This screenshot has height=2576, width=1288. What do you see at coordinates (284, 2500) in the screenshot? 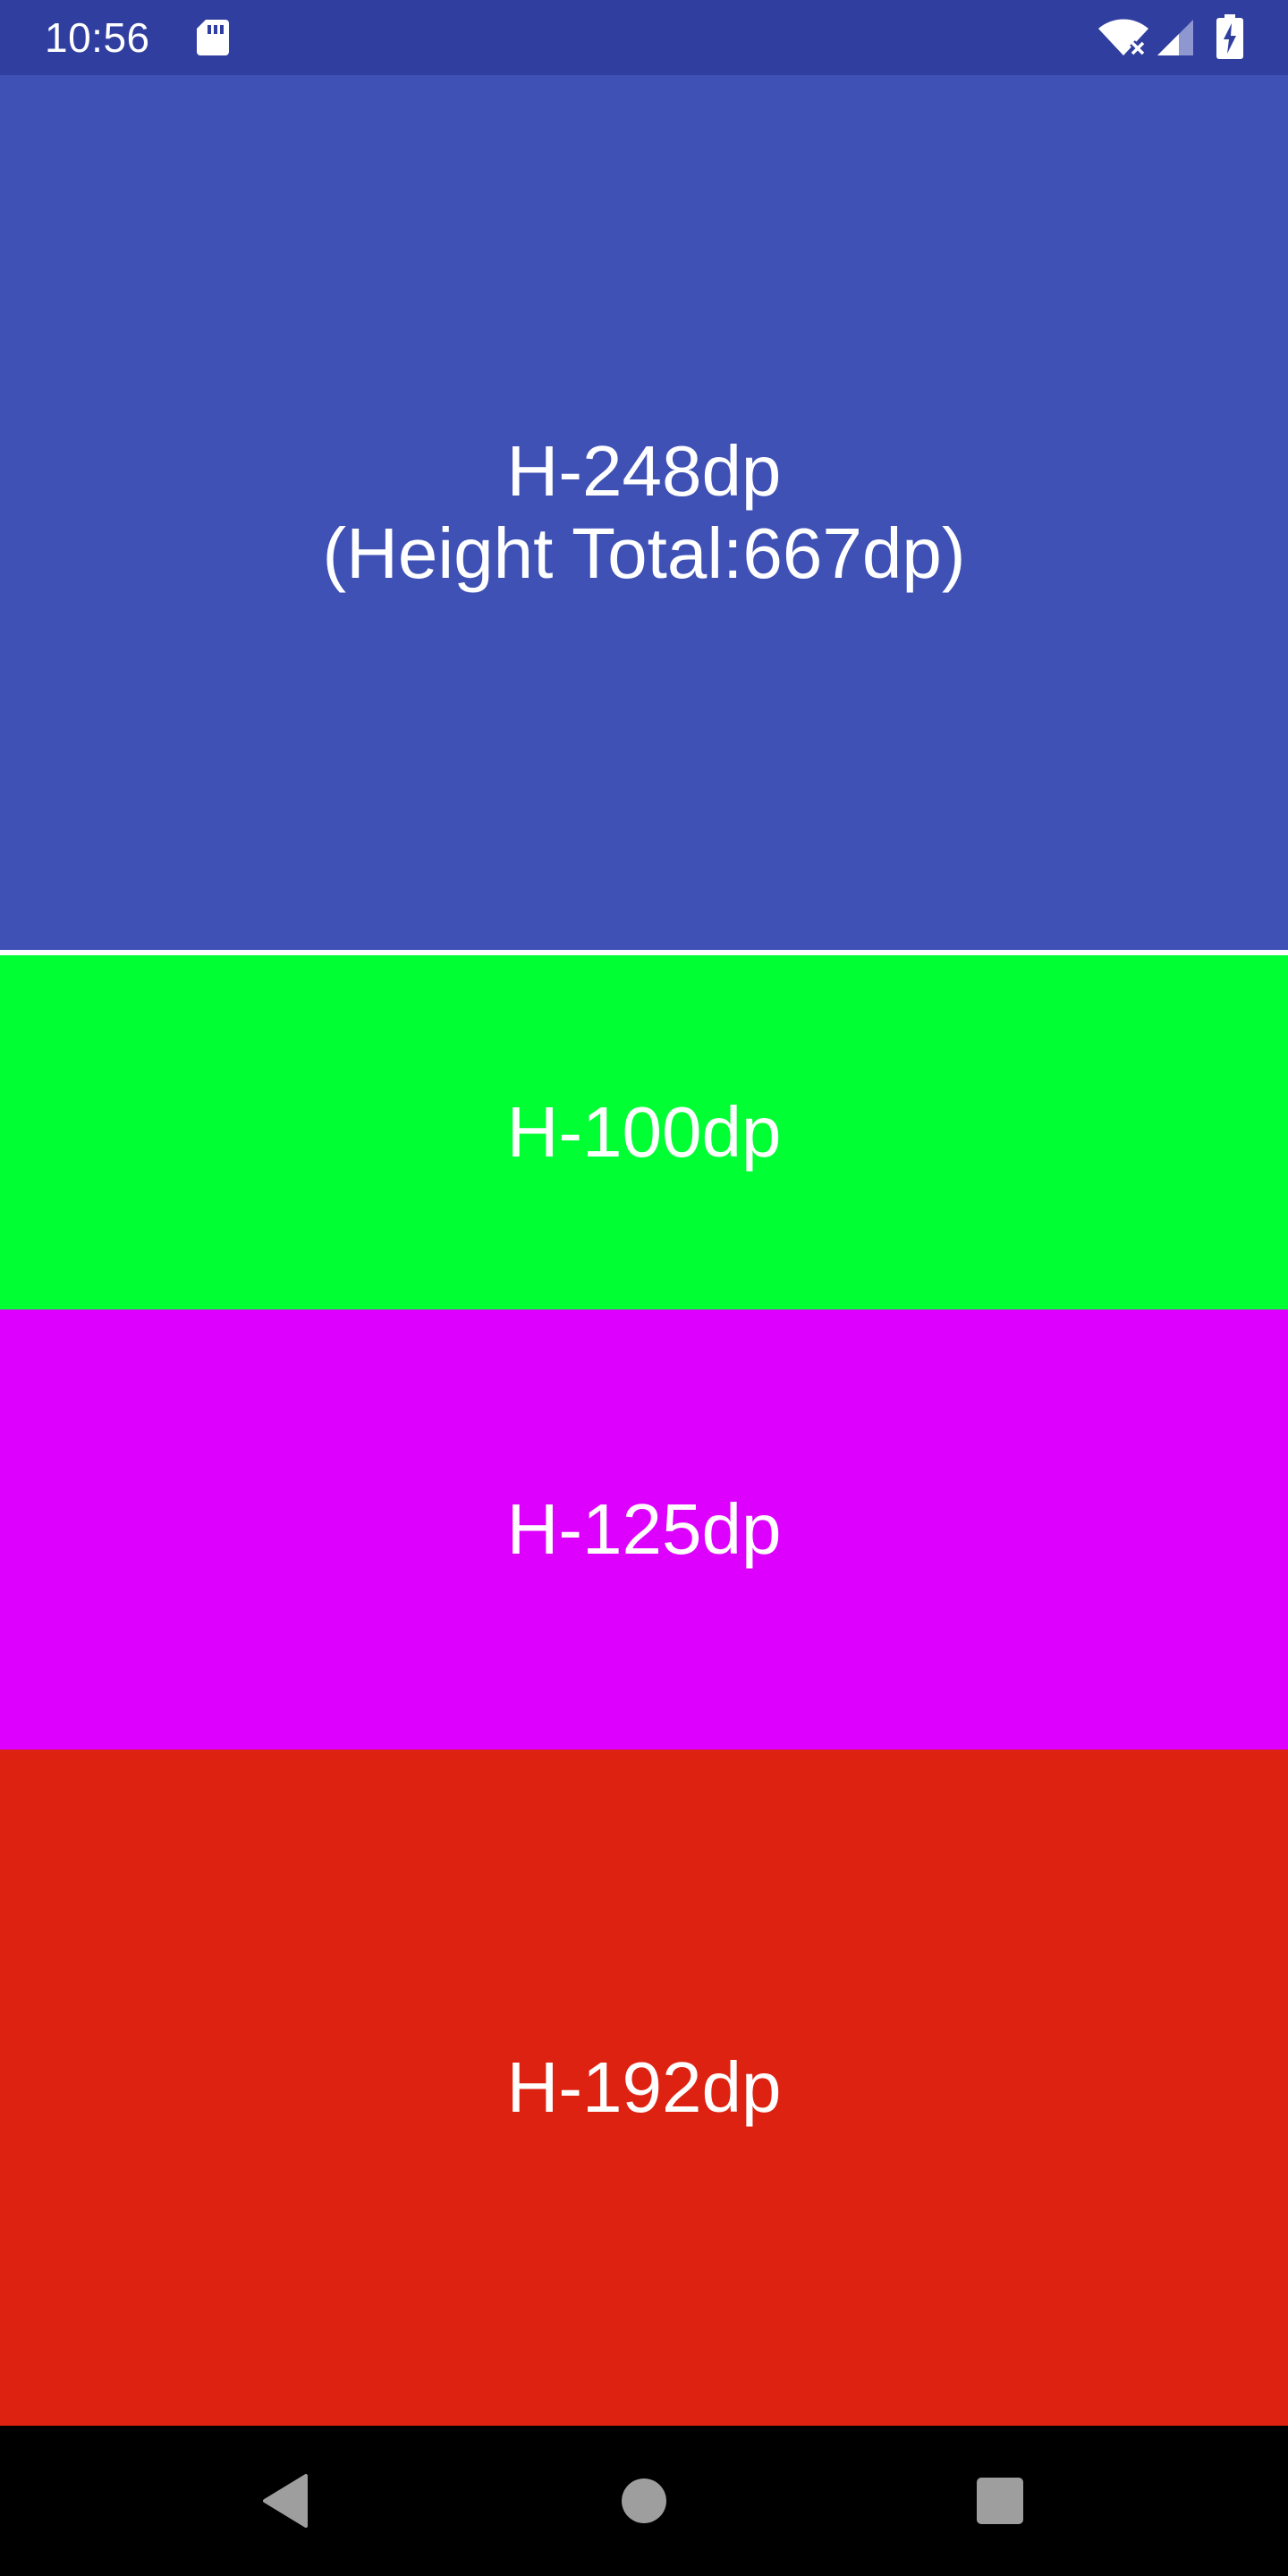
I see `back-icon` at bounding box center [284, 2500].